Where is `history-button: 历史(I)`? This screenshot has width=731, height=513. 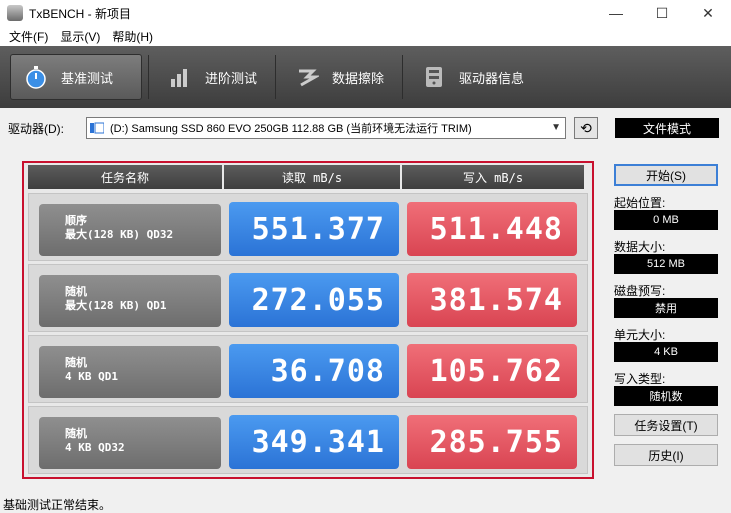 history-button: 历史(I) is located at coordinates (666, 455).